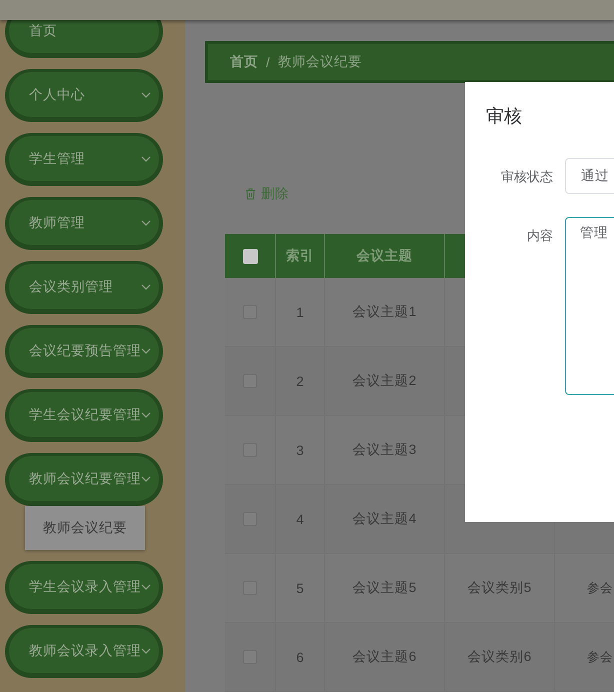 This screenshot has width=614, height=692. I want to click on table-cell: 会议主题4, so click(384, 519).